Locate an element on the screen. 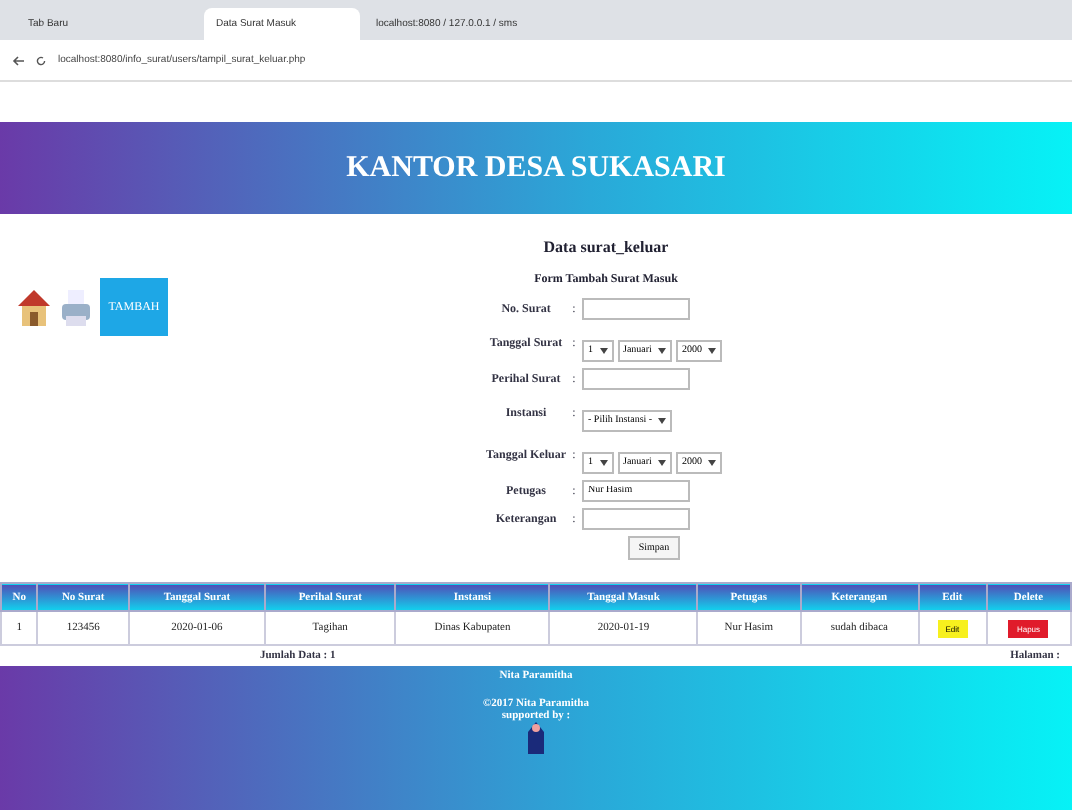 The width and height of the screenshot is (1072, 810). header-banner: KANTOR DESA SUKASARI is located at coordinates (536, 168).